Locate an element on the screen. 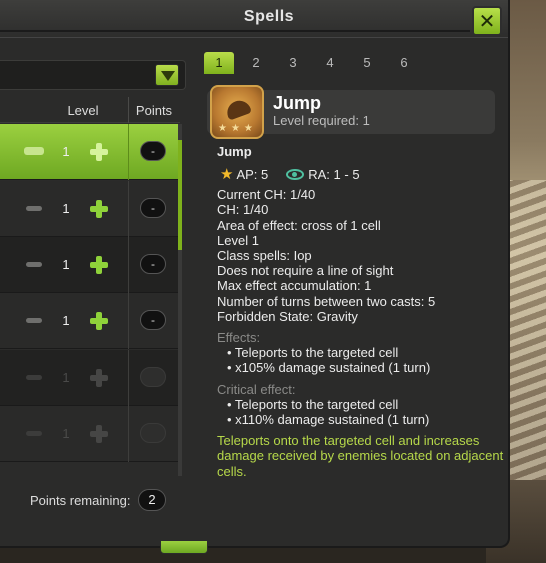 Image resolution: width=546 pixels, height=563 pixels. spell-stat-line: Max effect accumulation: 1 is located at coordinates (294, 286).